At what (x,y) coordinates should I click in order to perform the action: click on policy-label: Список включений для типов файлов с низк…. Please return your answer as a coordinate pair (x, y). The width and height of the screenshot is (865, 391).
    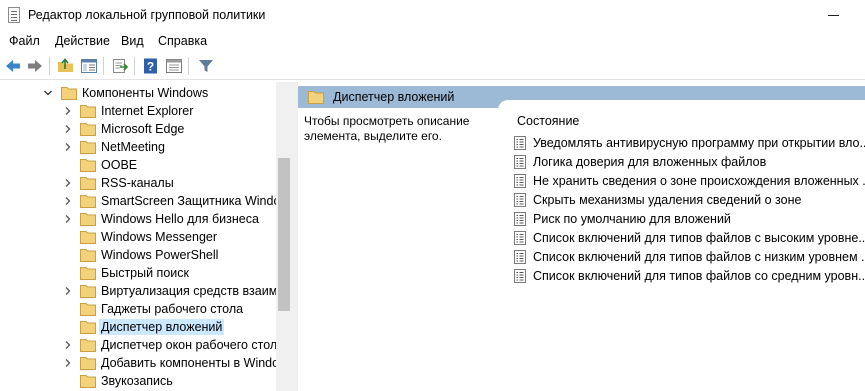
    Looking at the image, I should click on (699, 257).